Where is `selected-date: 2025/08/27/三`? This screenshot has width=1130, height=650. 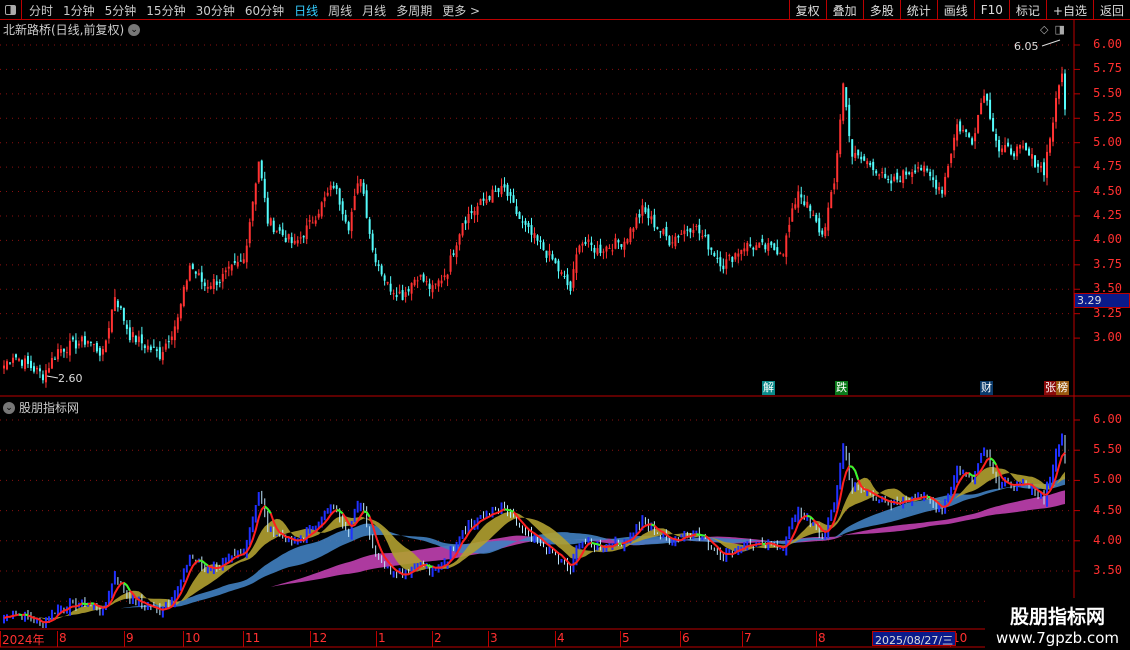
selected-date: 2025/08/27/三 is located at coordinates (914, 639).